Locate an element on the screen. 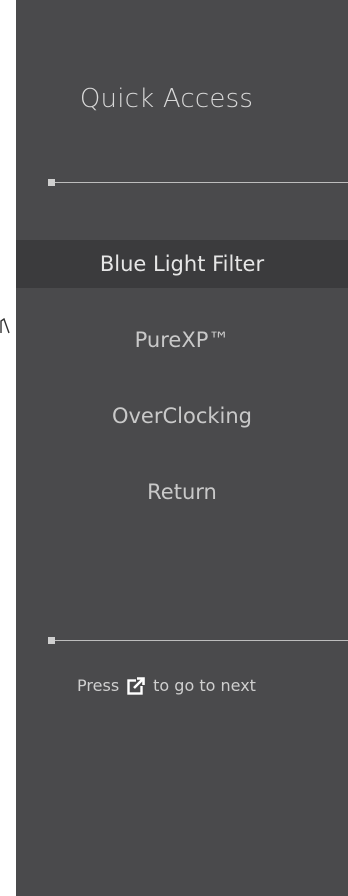 The height and width of the screenshot is (896, 348). menu-item-blue-light-filter: Blue Light Filter is located at coordinates (182, 264).